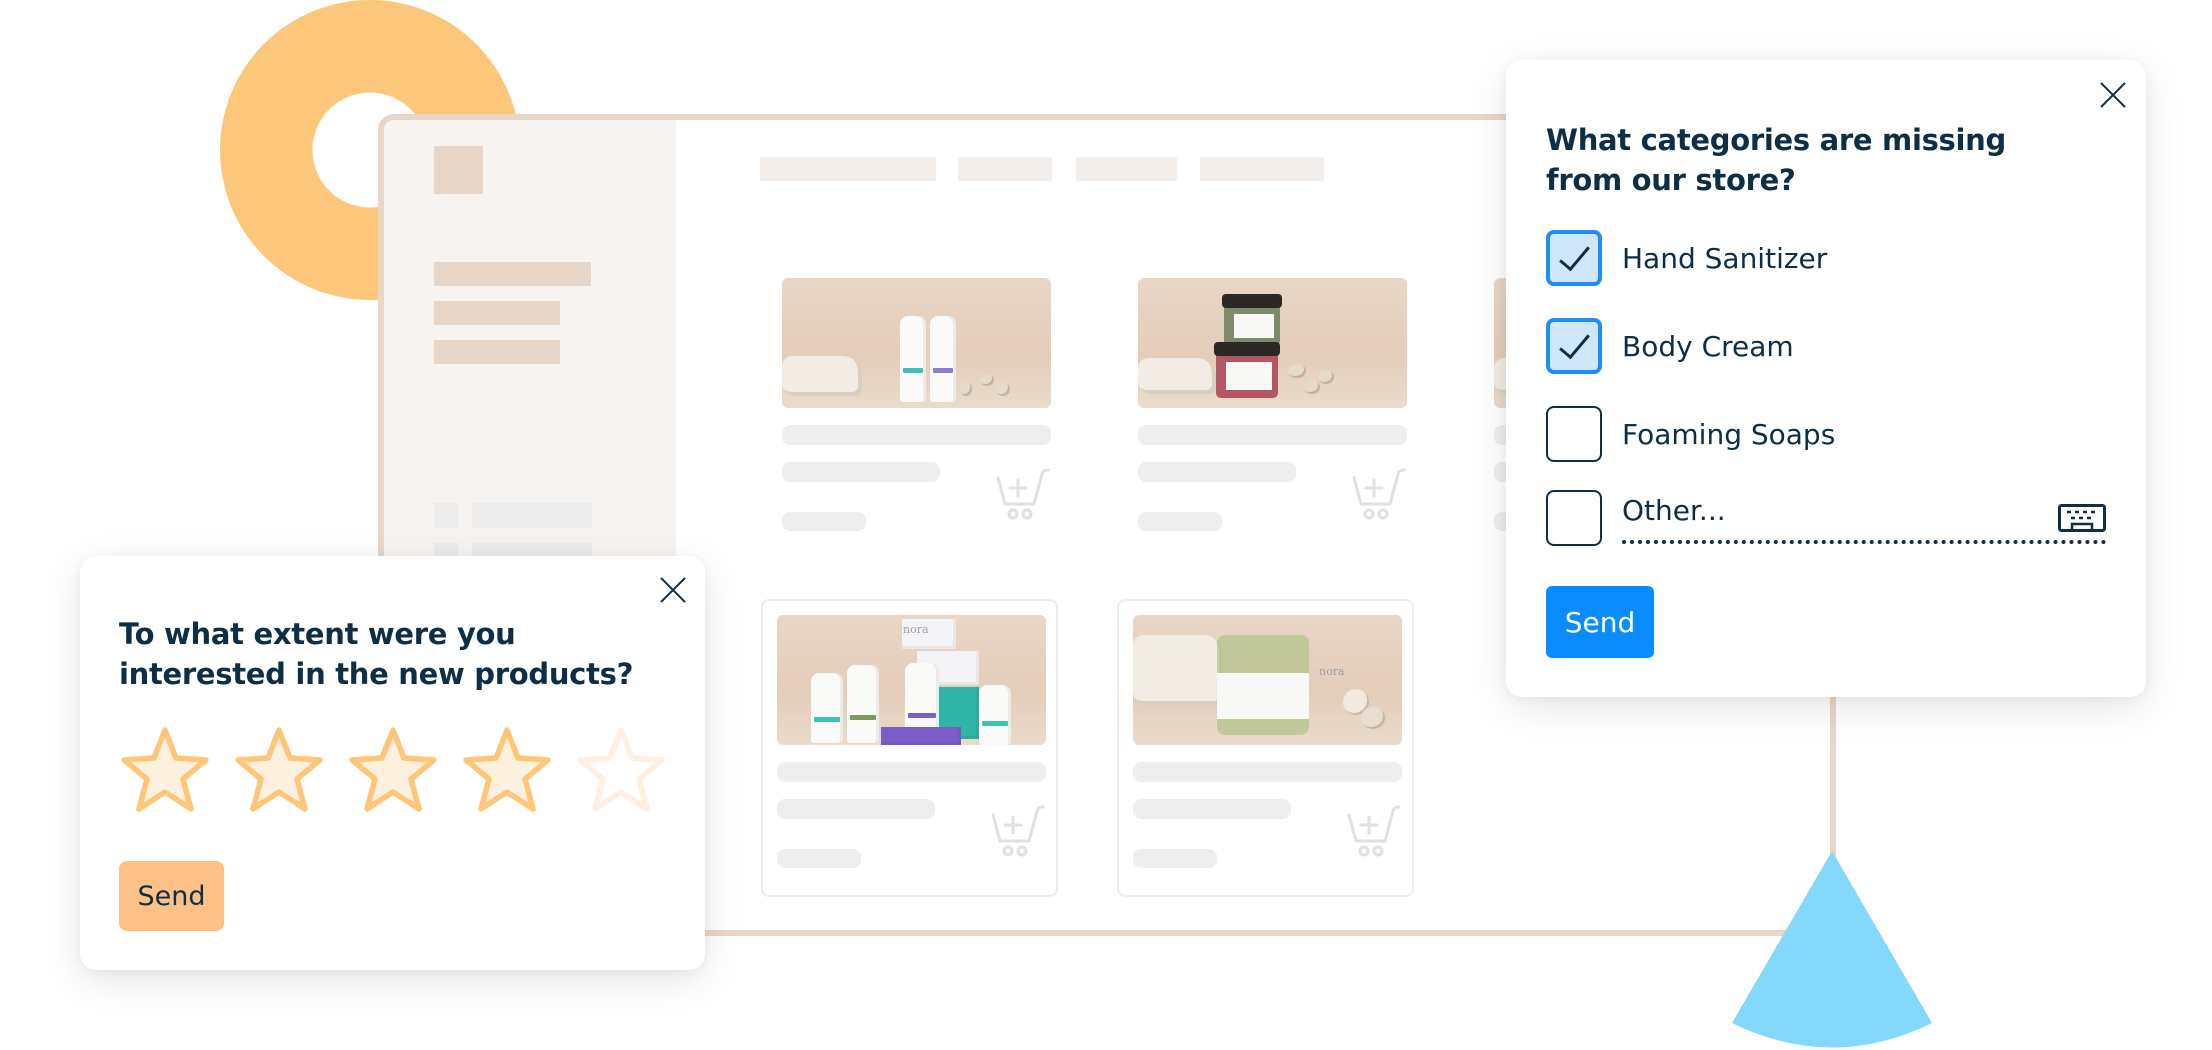  What do you see at coordinates (2082, 518) in the screenshot?
I see `keyboard-icon` at bounding box center [2082, 518].